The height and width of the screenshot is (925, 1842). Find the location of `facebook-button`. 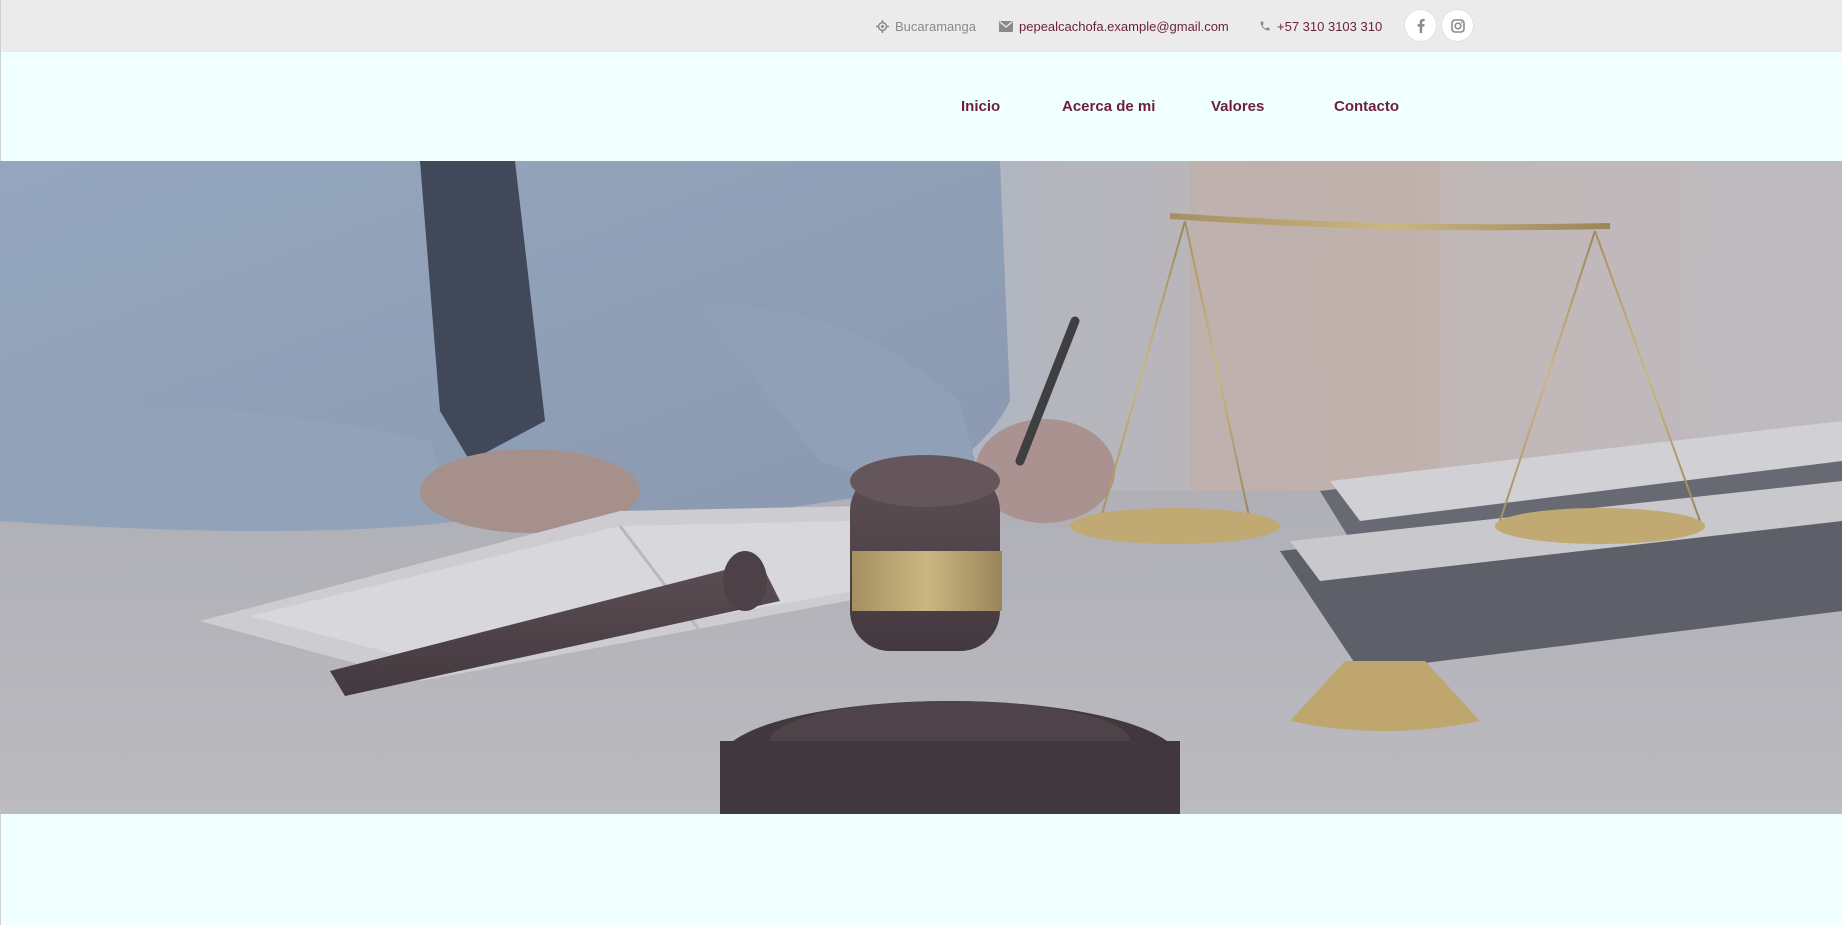

facebook-button is located at coordinates (1420, 25).